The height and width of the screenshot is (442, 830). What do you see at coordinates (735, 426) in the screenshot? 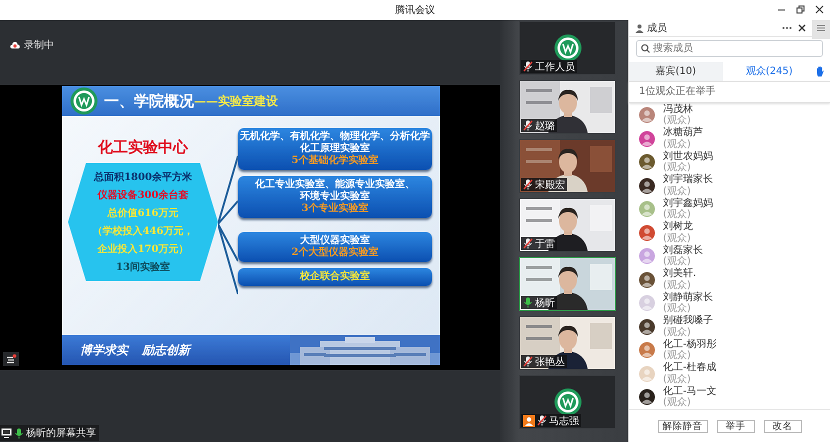
I see `action-button: 举手` at bounding box center [735, 426].